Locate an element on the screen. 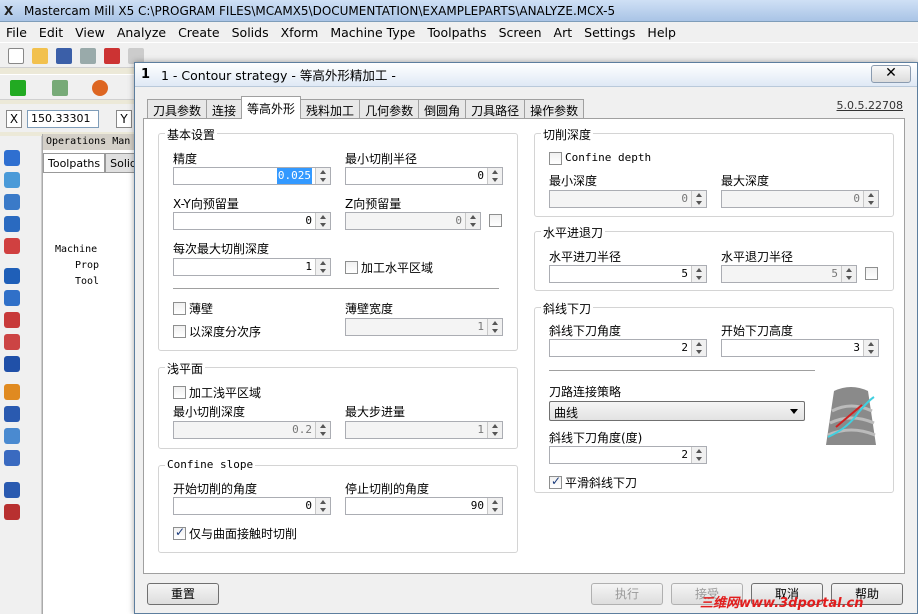  cut-max-depth-stepper: 0 is located at coordinates (800, 199).